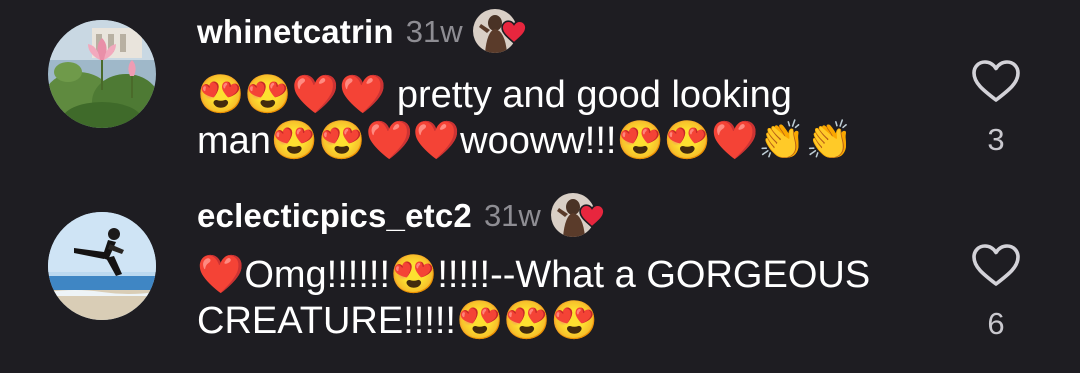  Describe the element at coordinates (996, 323) in the screenshot. I see `like-count: 6` at that location.